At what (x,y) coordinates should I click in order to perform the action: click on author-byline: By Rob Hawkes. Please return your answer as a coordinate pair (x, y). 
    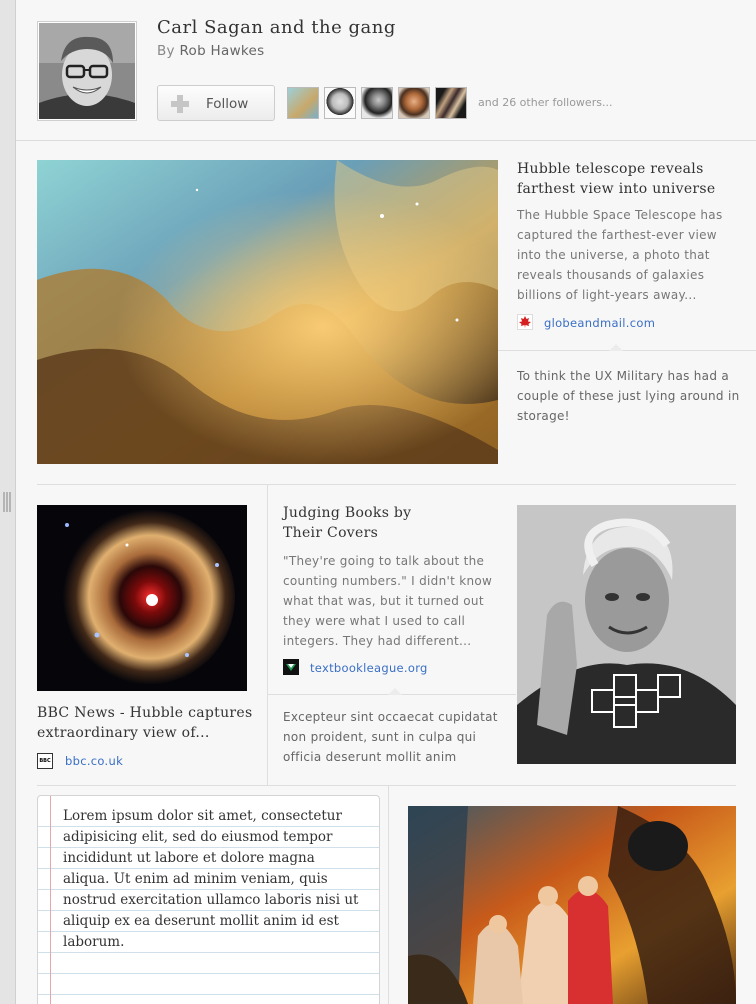
    Looking at the image, I should click on (211, 51).